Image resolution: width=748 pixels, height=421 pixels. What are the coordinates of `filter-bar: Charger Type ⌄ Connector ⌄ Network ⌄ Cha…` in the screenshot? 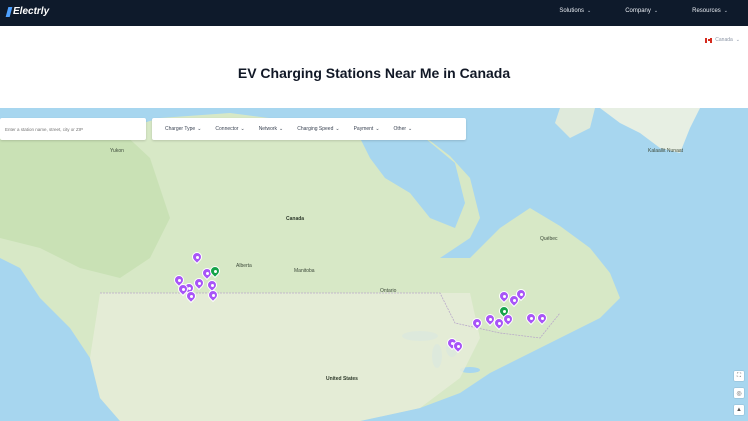 It's located at (233, 129).